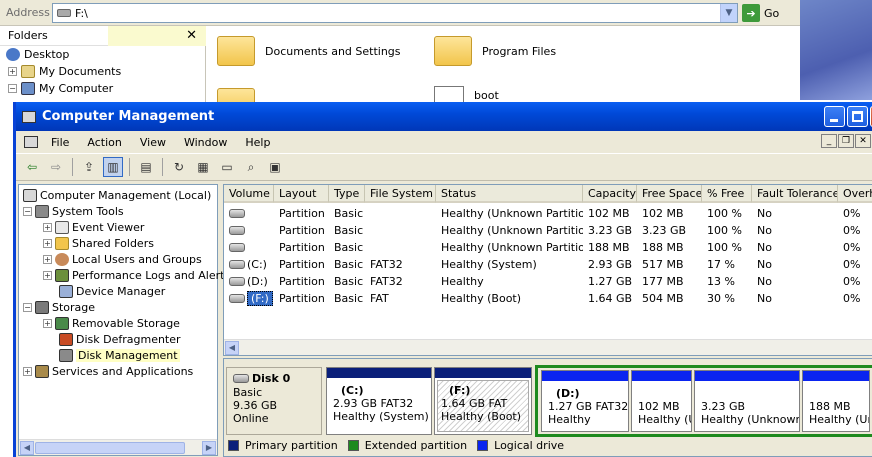 This screenshot has width=872, height=457. Describe the element at coordinates (462, 281) in the screenshot. I see `table-cell: Healthy` at that location.